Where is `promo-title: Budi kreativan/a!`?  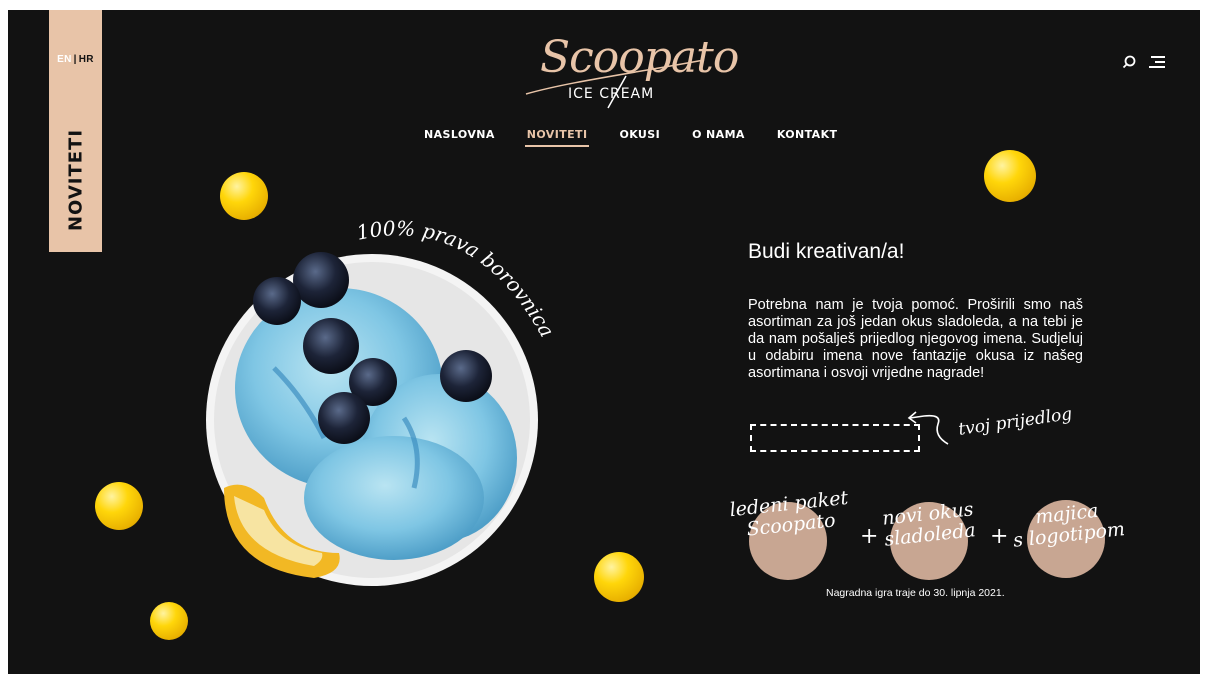 promo-title: Budi kreativan/a! is located at coordinates (826, 251).